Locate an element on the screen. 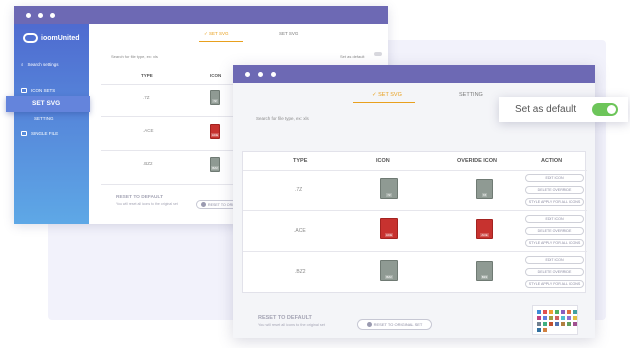 This screenshot has height=348, width=630. color-palette is located at coordinates (555, 320).